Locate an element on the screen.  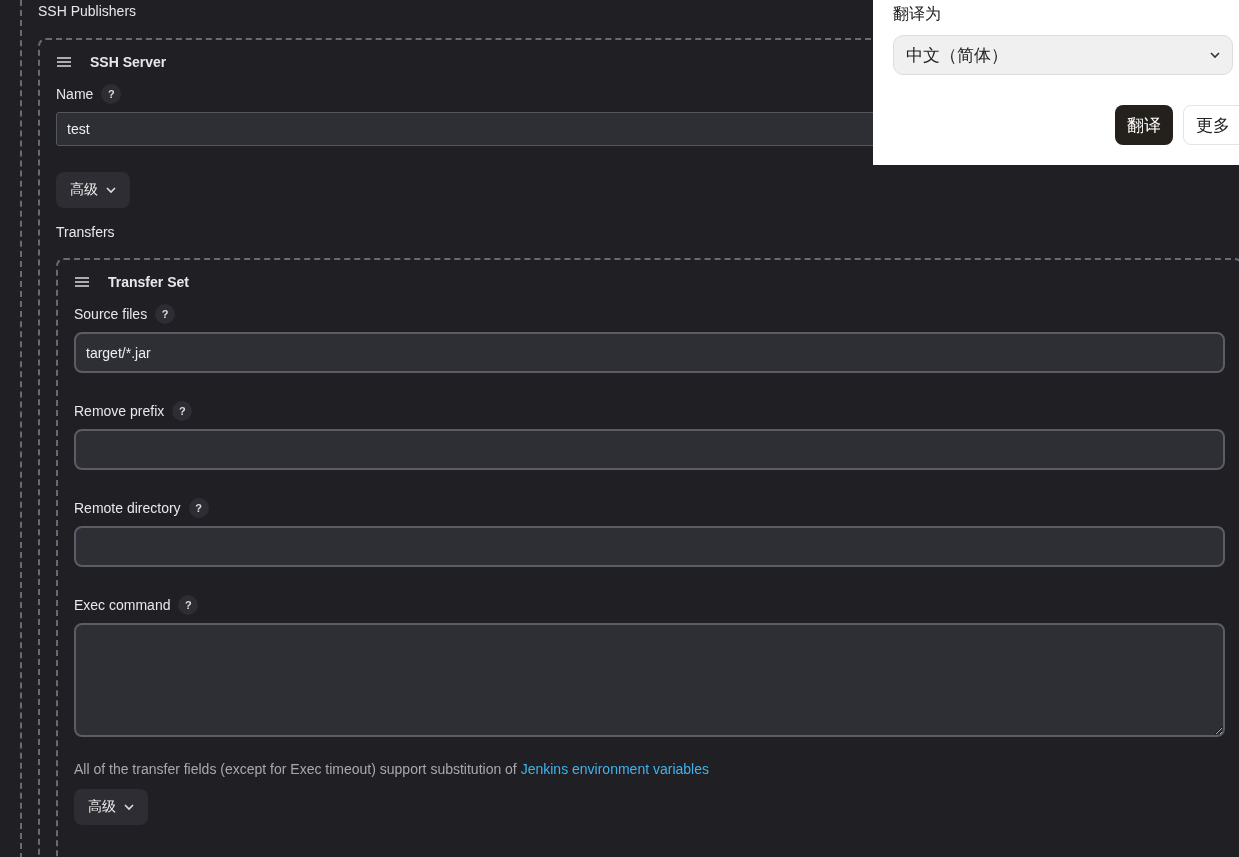
popup-label: 翻译为 is located at coordinates (917, 14).